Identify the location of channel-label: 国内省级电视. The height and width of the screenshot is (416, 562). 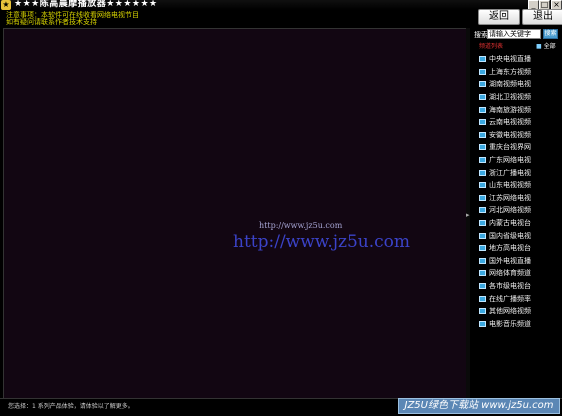
(510, 235).